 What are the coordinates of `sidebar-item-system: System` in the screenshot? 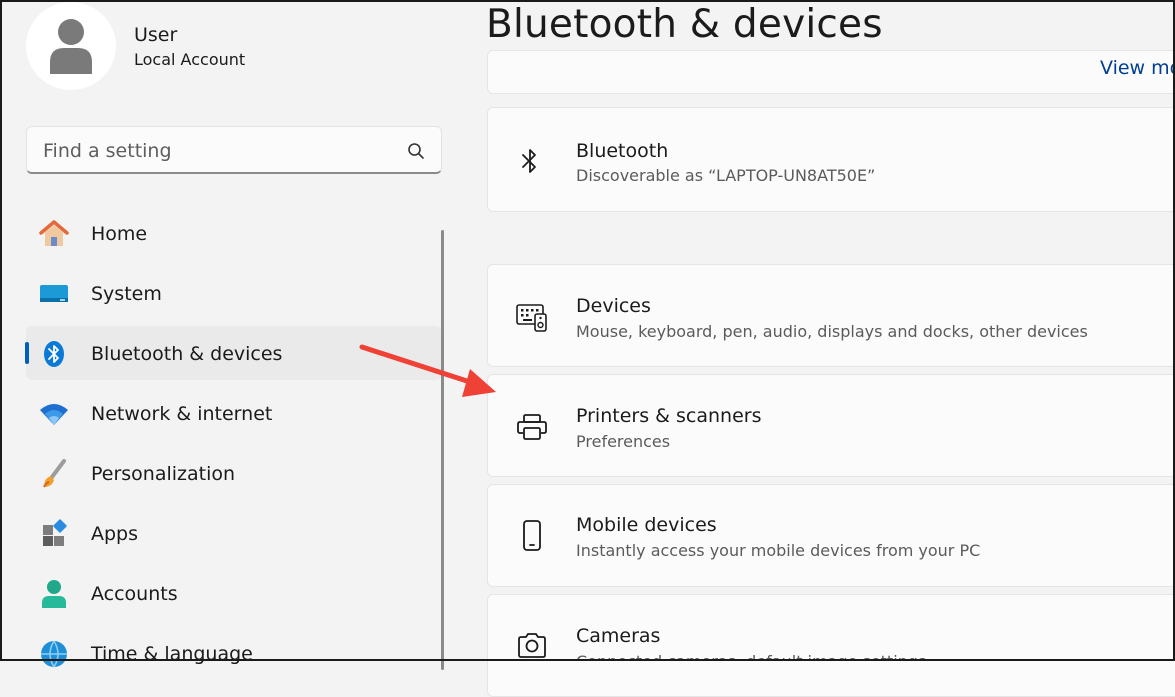 It's located at (234, 293).